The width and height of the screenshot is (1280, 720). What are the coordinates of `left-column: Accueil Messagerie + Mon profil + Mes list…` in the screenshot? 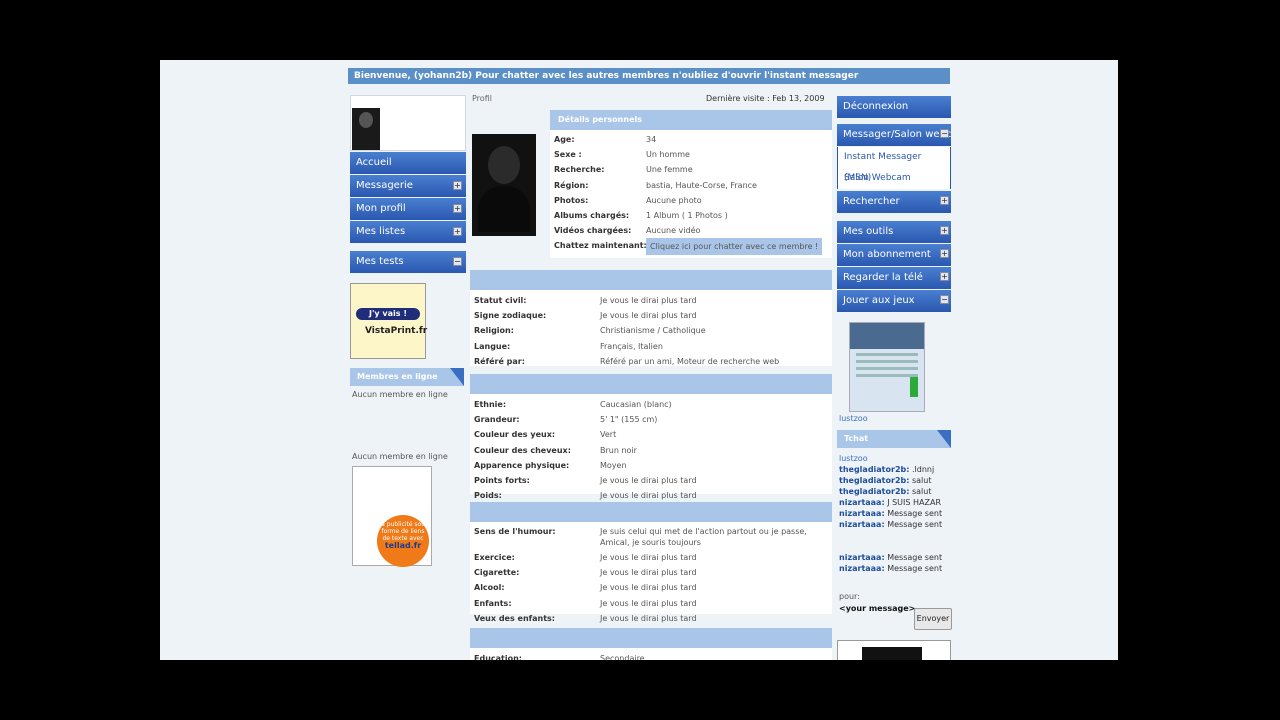 It's located at (408, 184).